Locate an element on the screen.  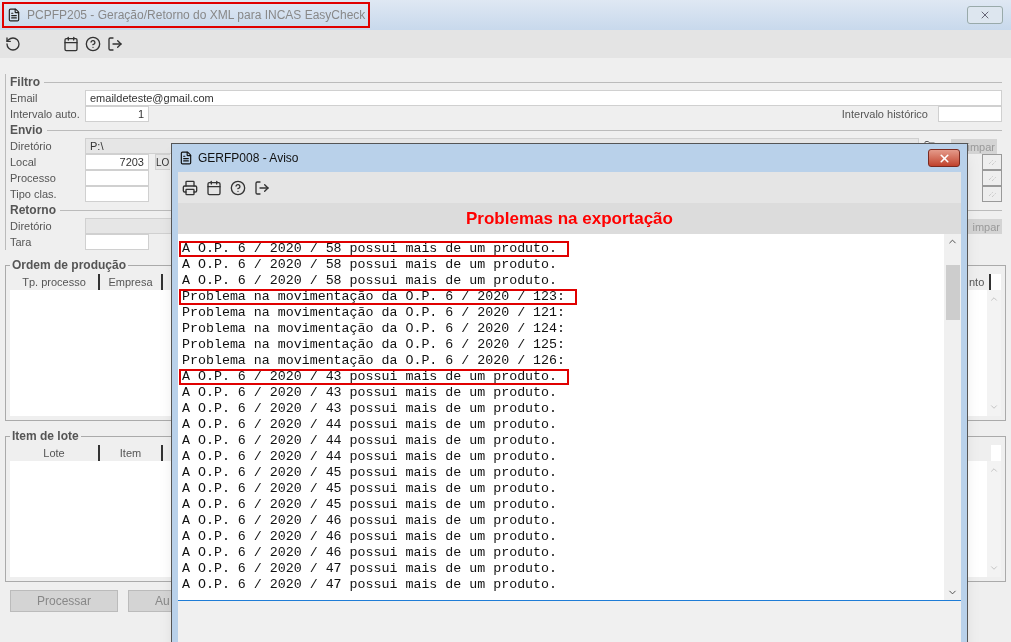
dialog-heading: Problemas na exportação is located at coordinates (569, 218).